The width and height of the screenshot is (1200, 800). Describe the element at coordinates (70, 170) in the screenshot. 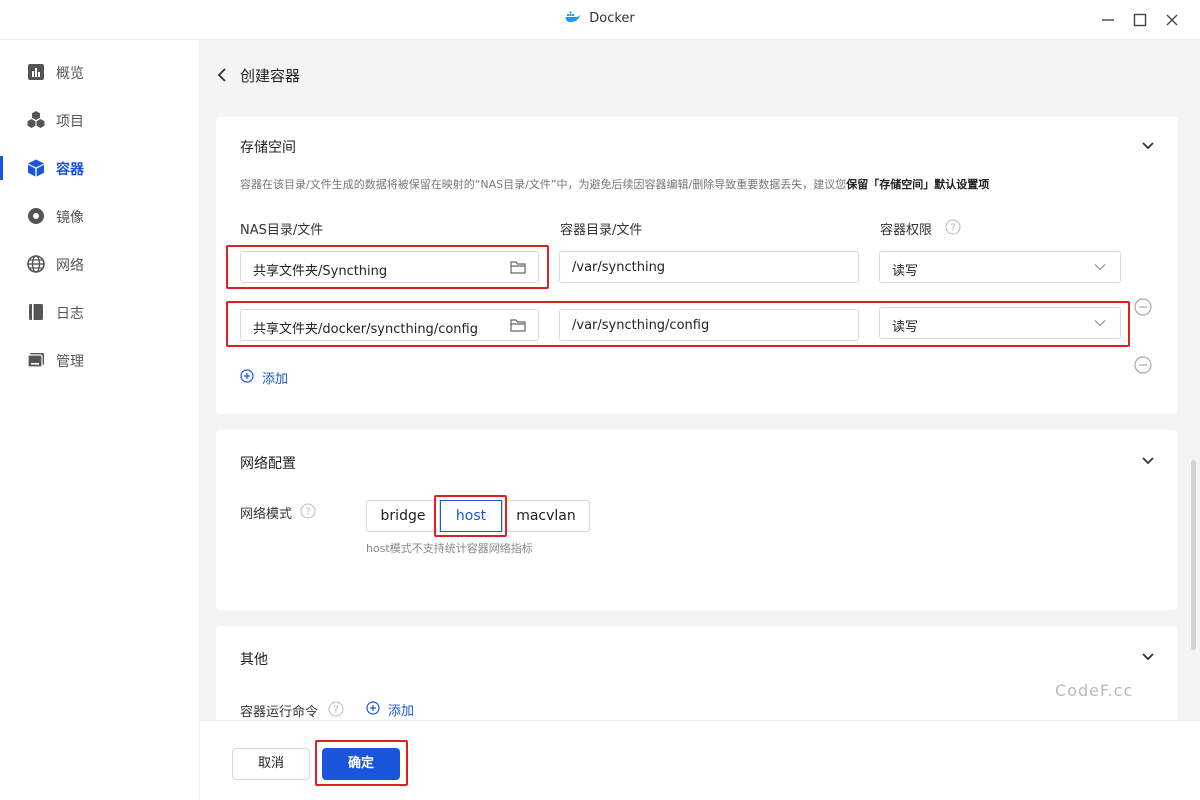

I see `sidebar-item-label: 容器` at that location.